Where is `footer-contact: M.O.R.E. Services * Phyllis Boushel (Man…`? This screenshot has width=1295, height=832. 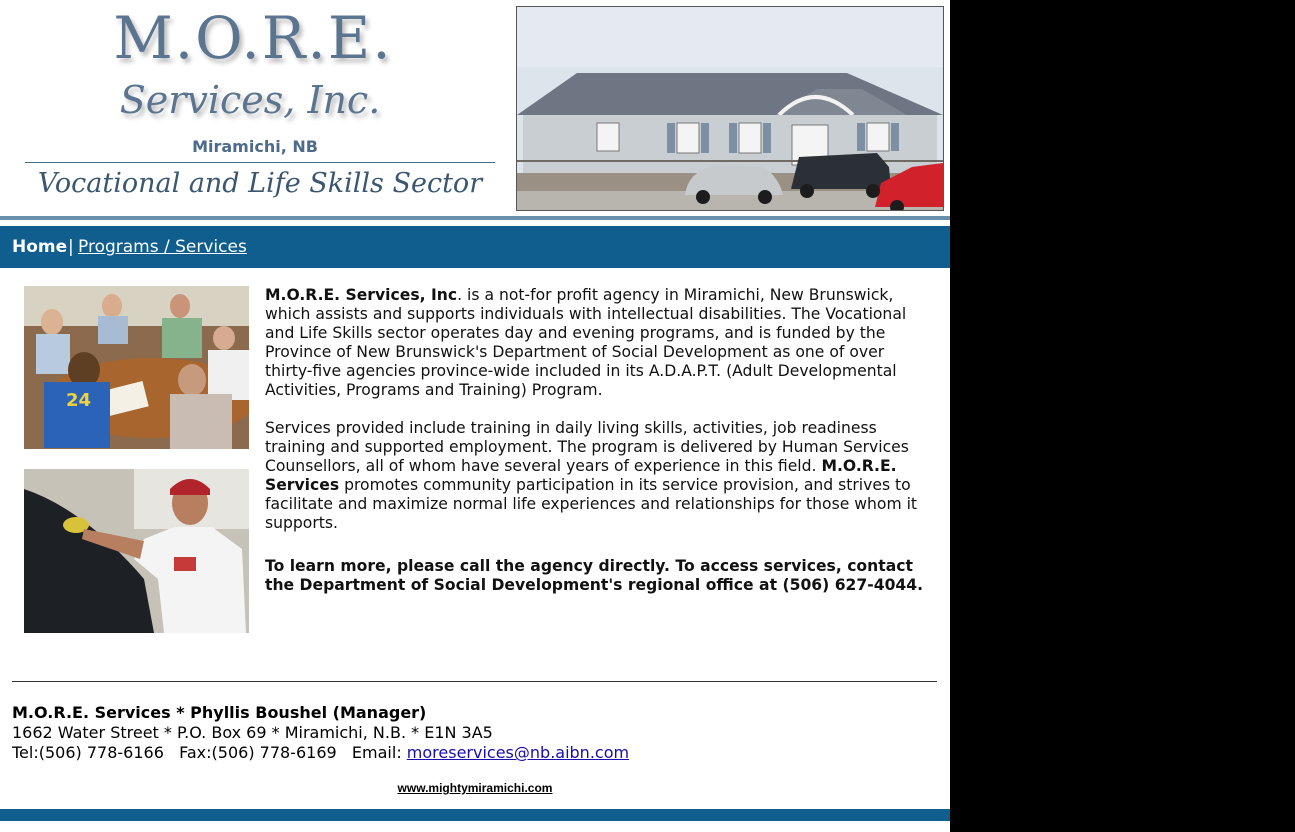
footer-contact: M.O.R.E. Services * Phyllis Boushel (Man… is located at coordinates (320, 733).